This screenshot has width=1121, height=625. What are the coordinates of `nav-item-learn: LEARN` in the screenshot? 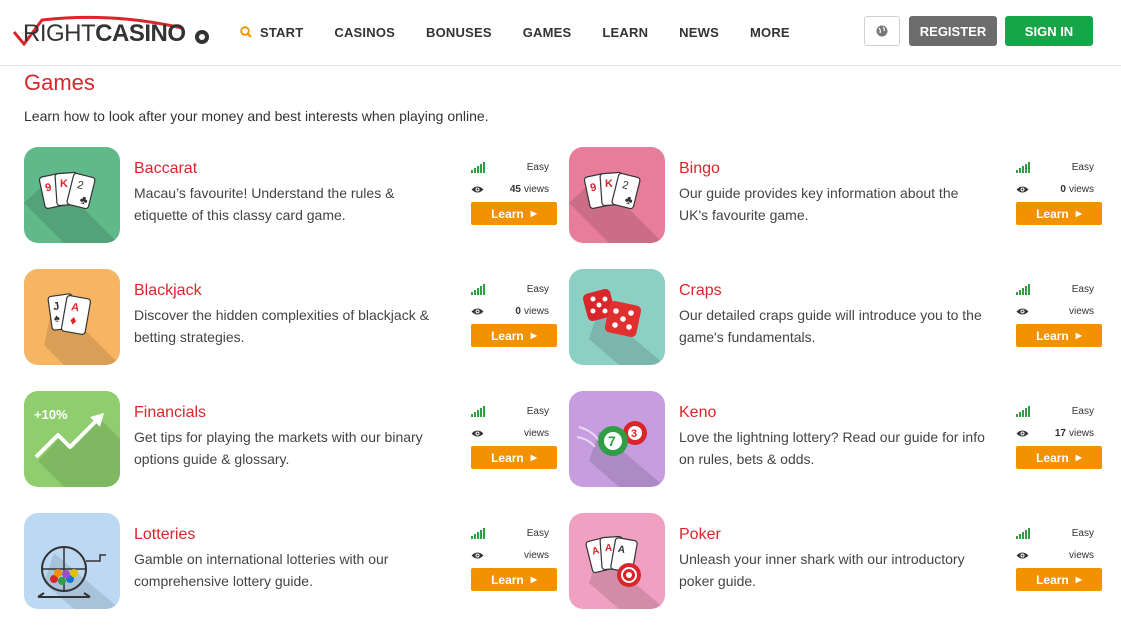 It's located at (625, 32).